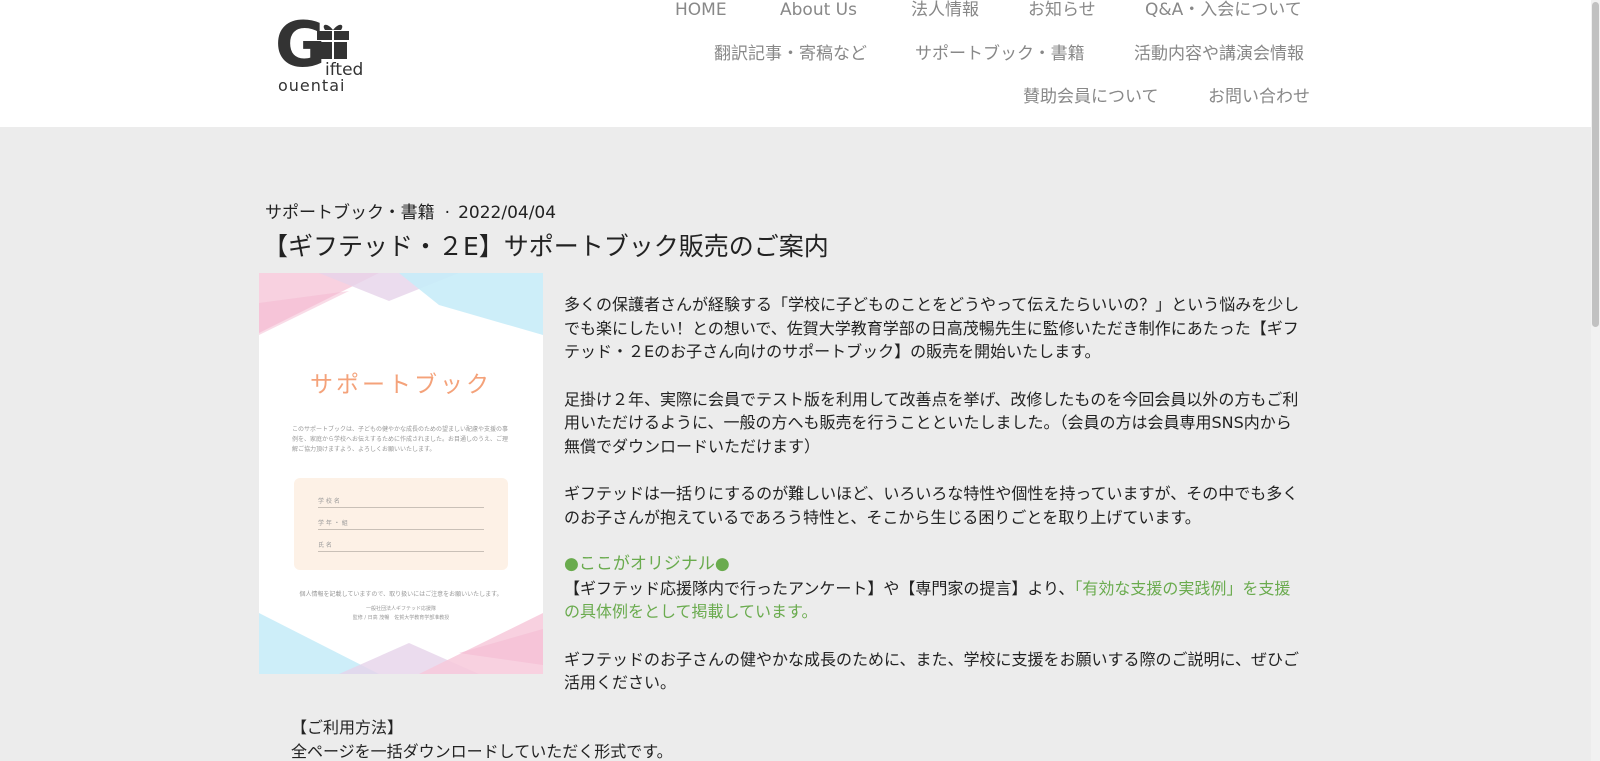  What do you see at coordinates (647, 564) in the screenshot?
I see `original-heading: ●ここがオリジナル●` at bounding box center [647, 564].